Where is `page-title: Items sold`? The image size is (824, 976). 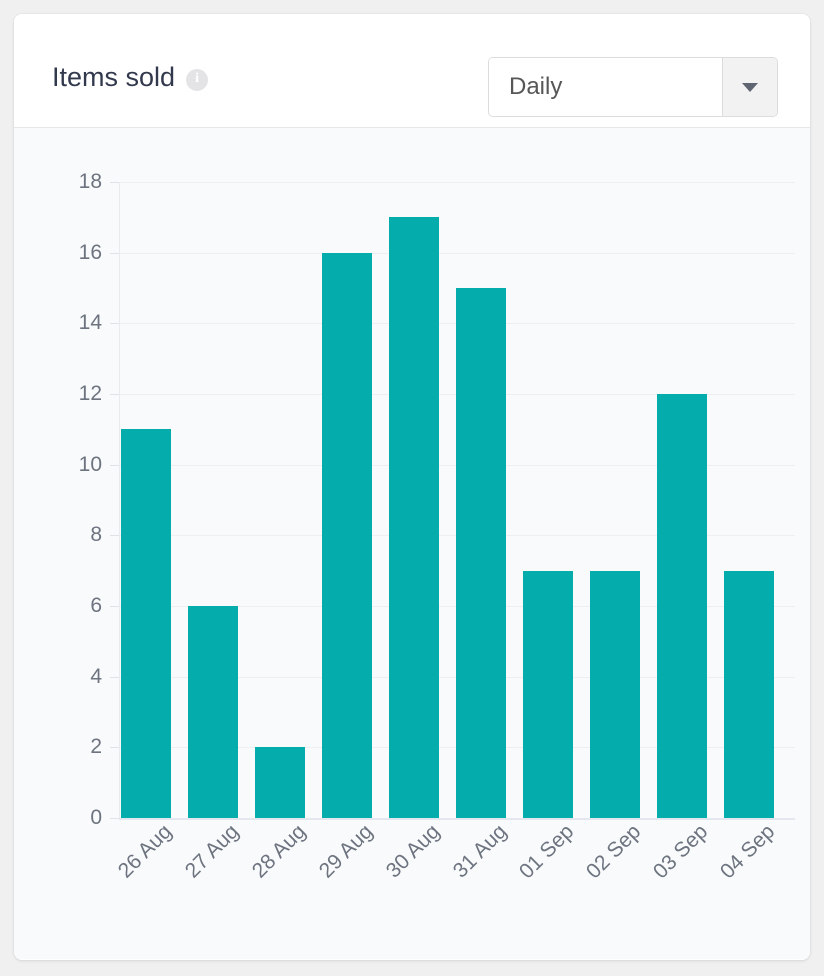 page-title: Items sold is located at coordinates (114, 77).